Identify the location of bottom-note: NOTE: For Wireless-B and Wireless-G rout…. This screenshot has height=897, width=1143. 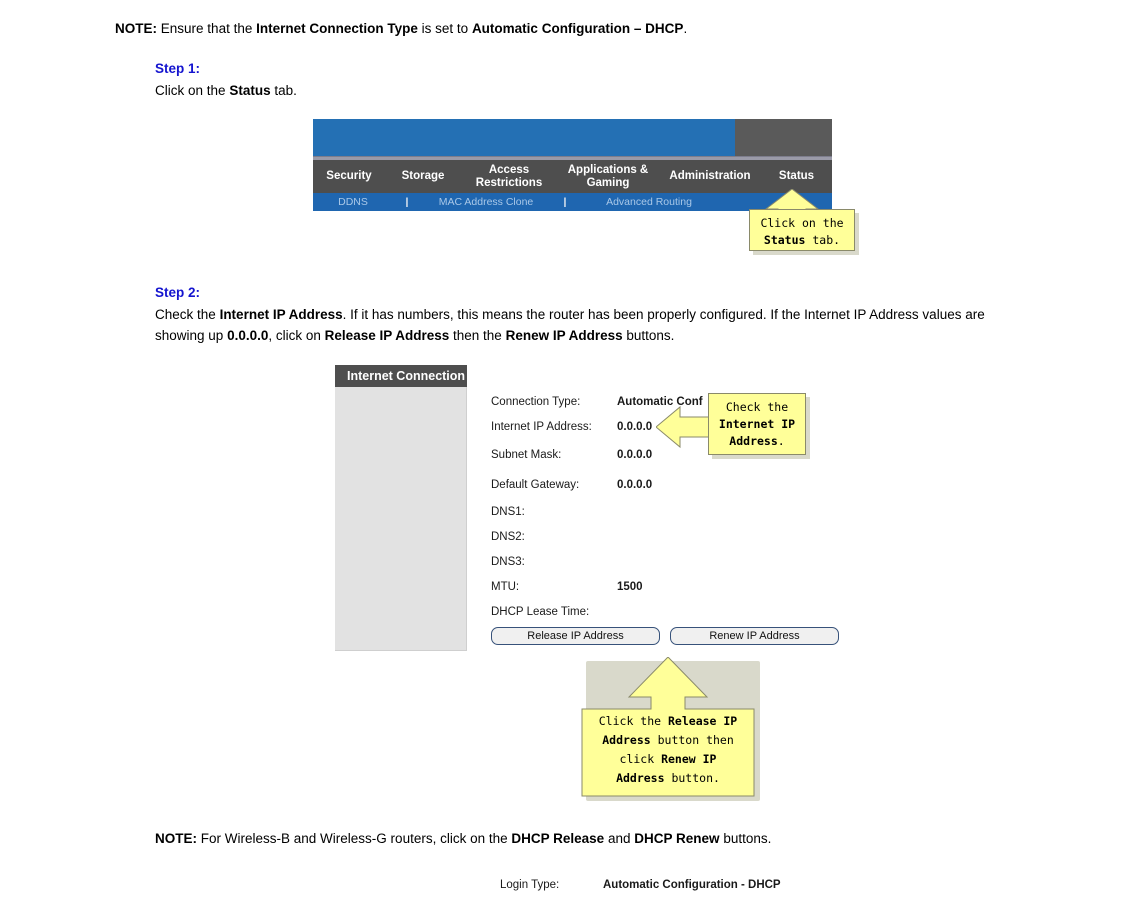
(463, 839).